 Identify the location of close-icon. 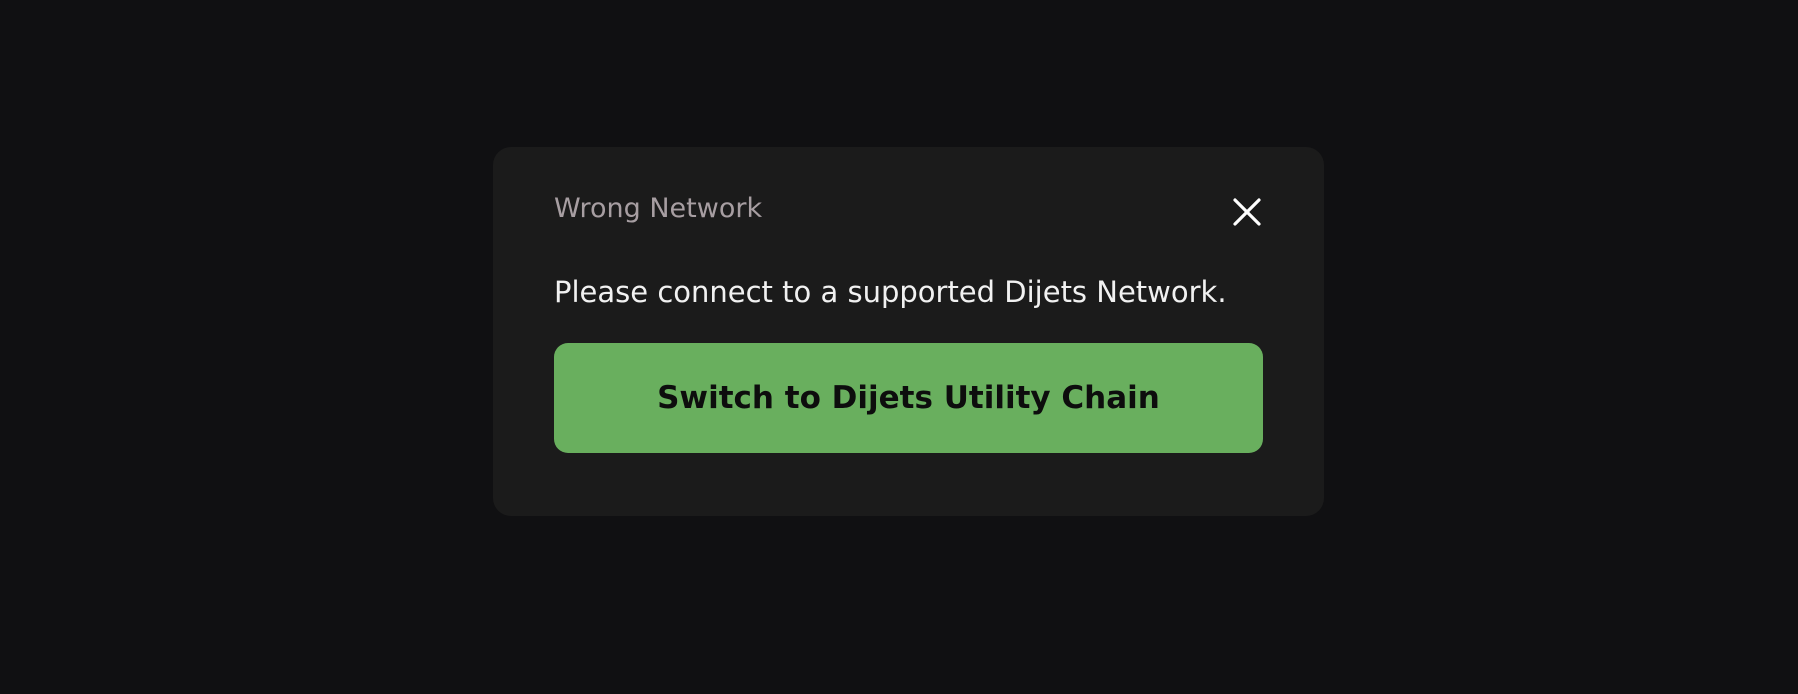
(1247, 212).